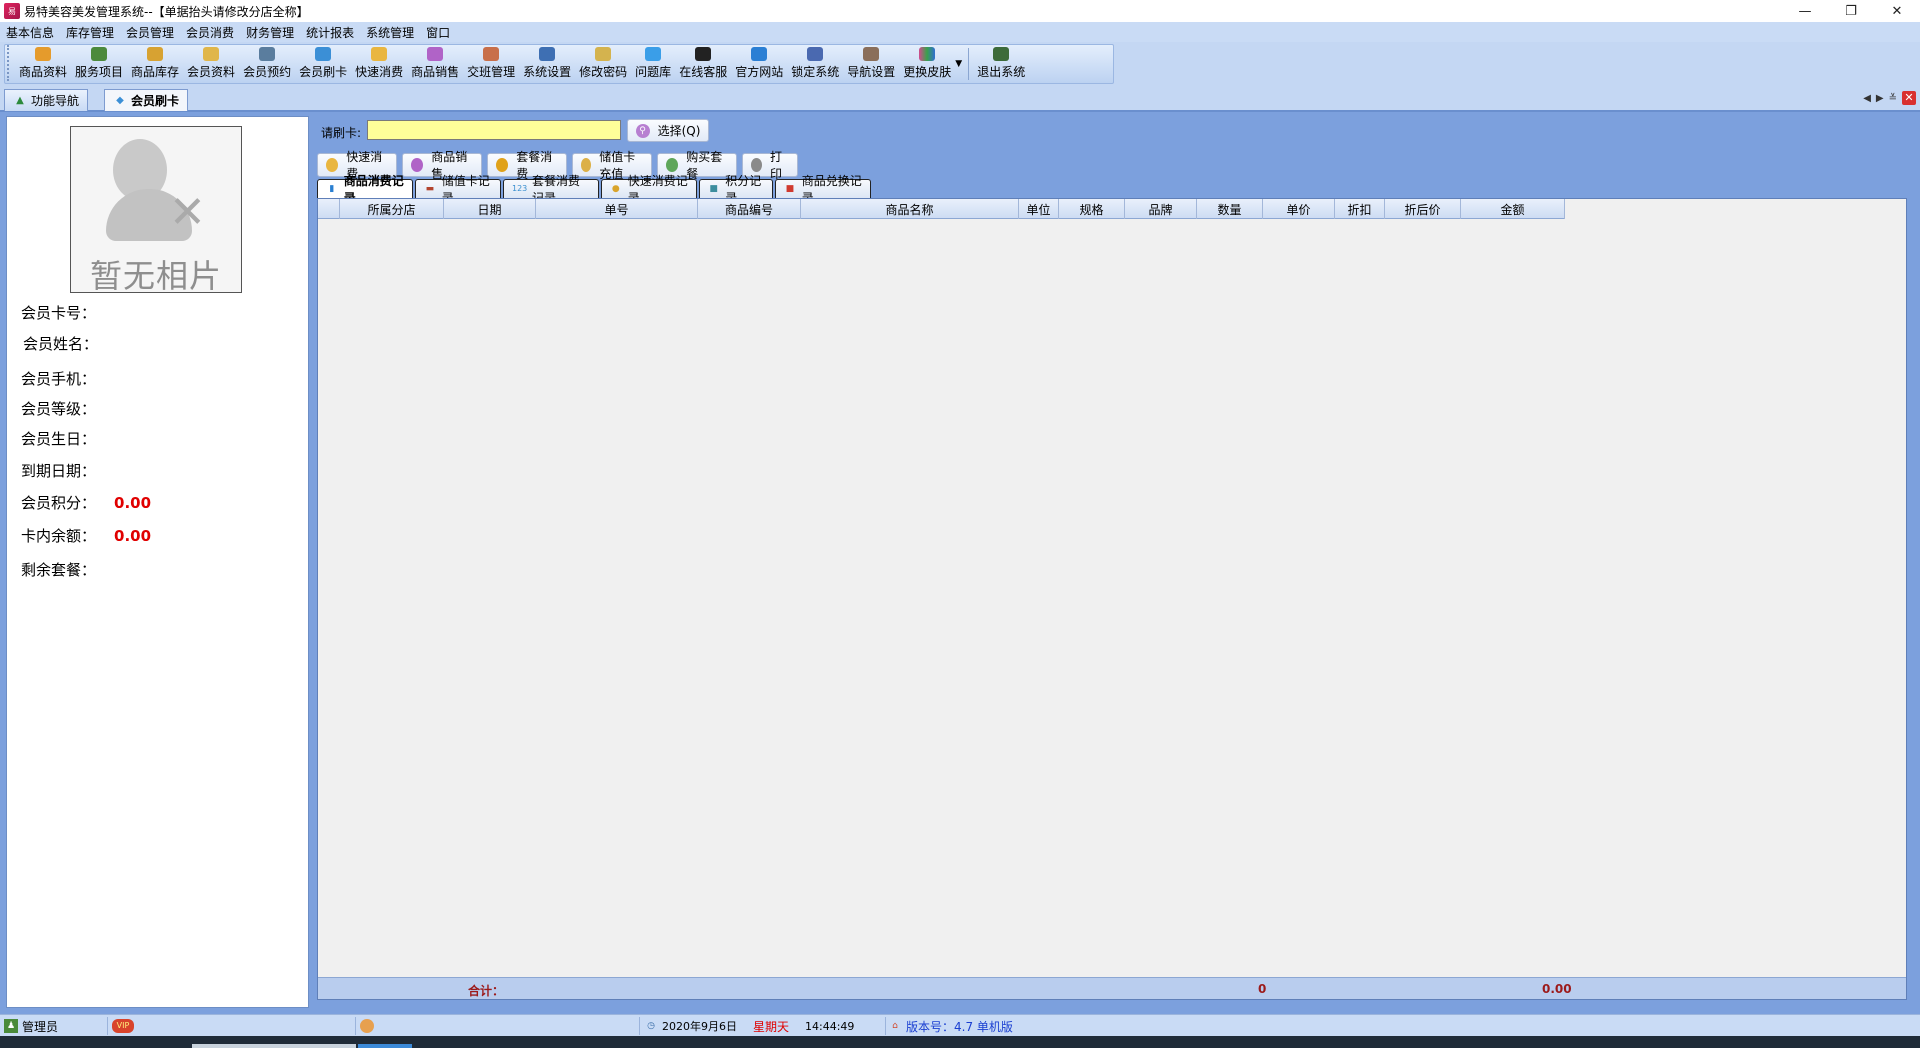  I want to click on nav-settings-icon, so click(871, 54).